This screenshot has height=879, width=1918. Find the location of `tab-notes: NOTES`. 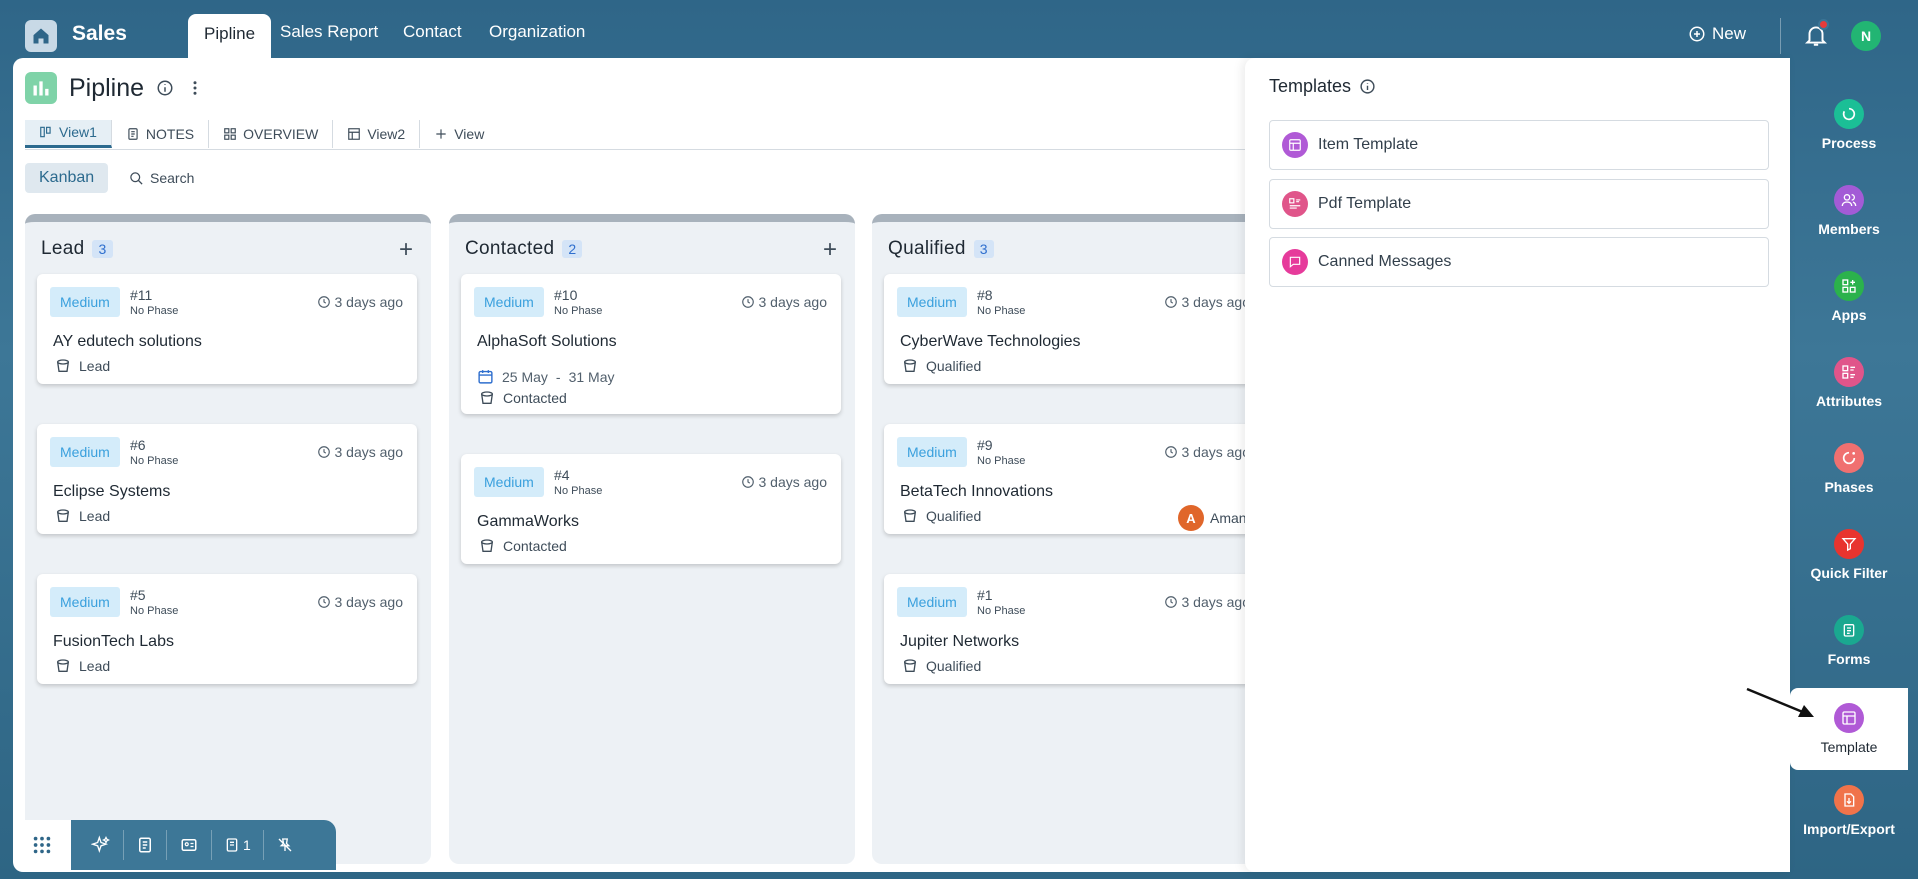

tab-notes: NOTES is located at coordinates (161, 133).